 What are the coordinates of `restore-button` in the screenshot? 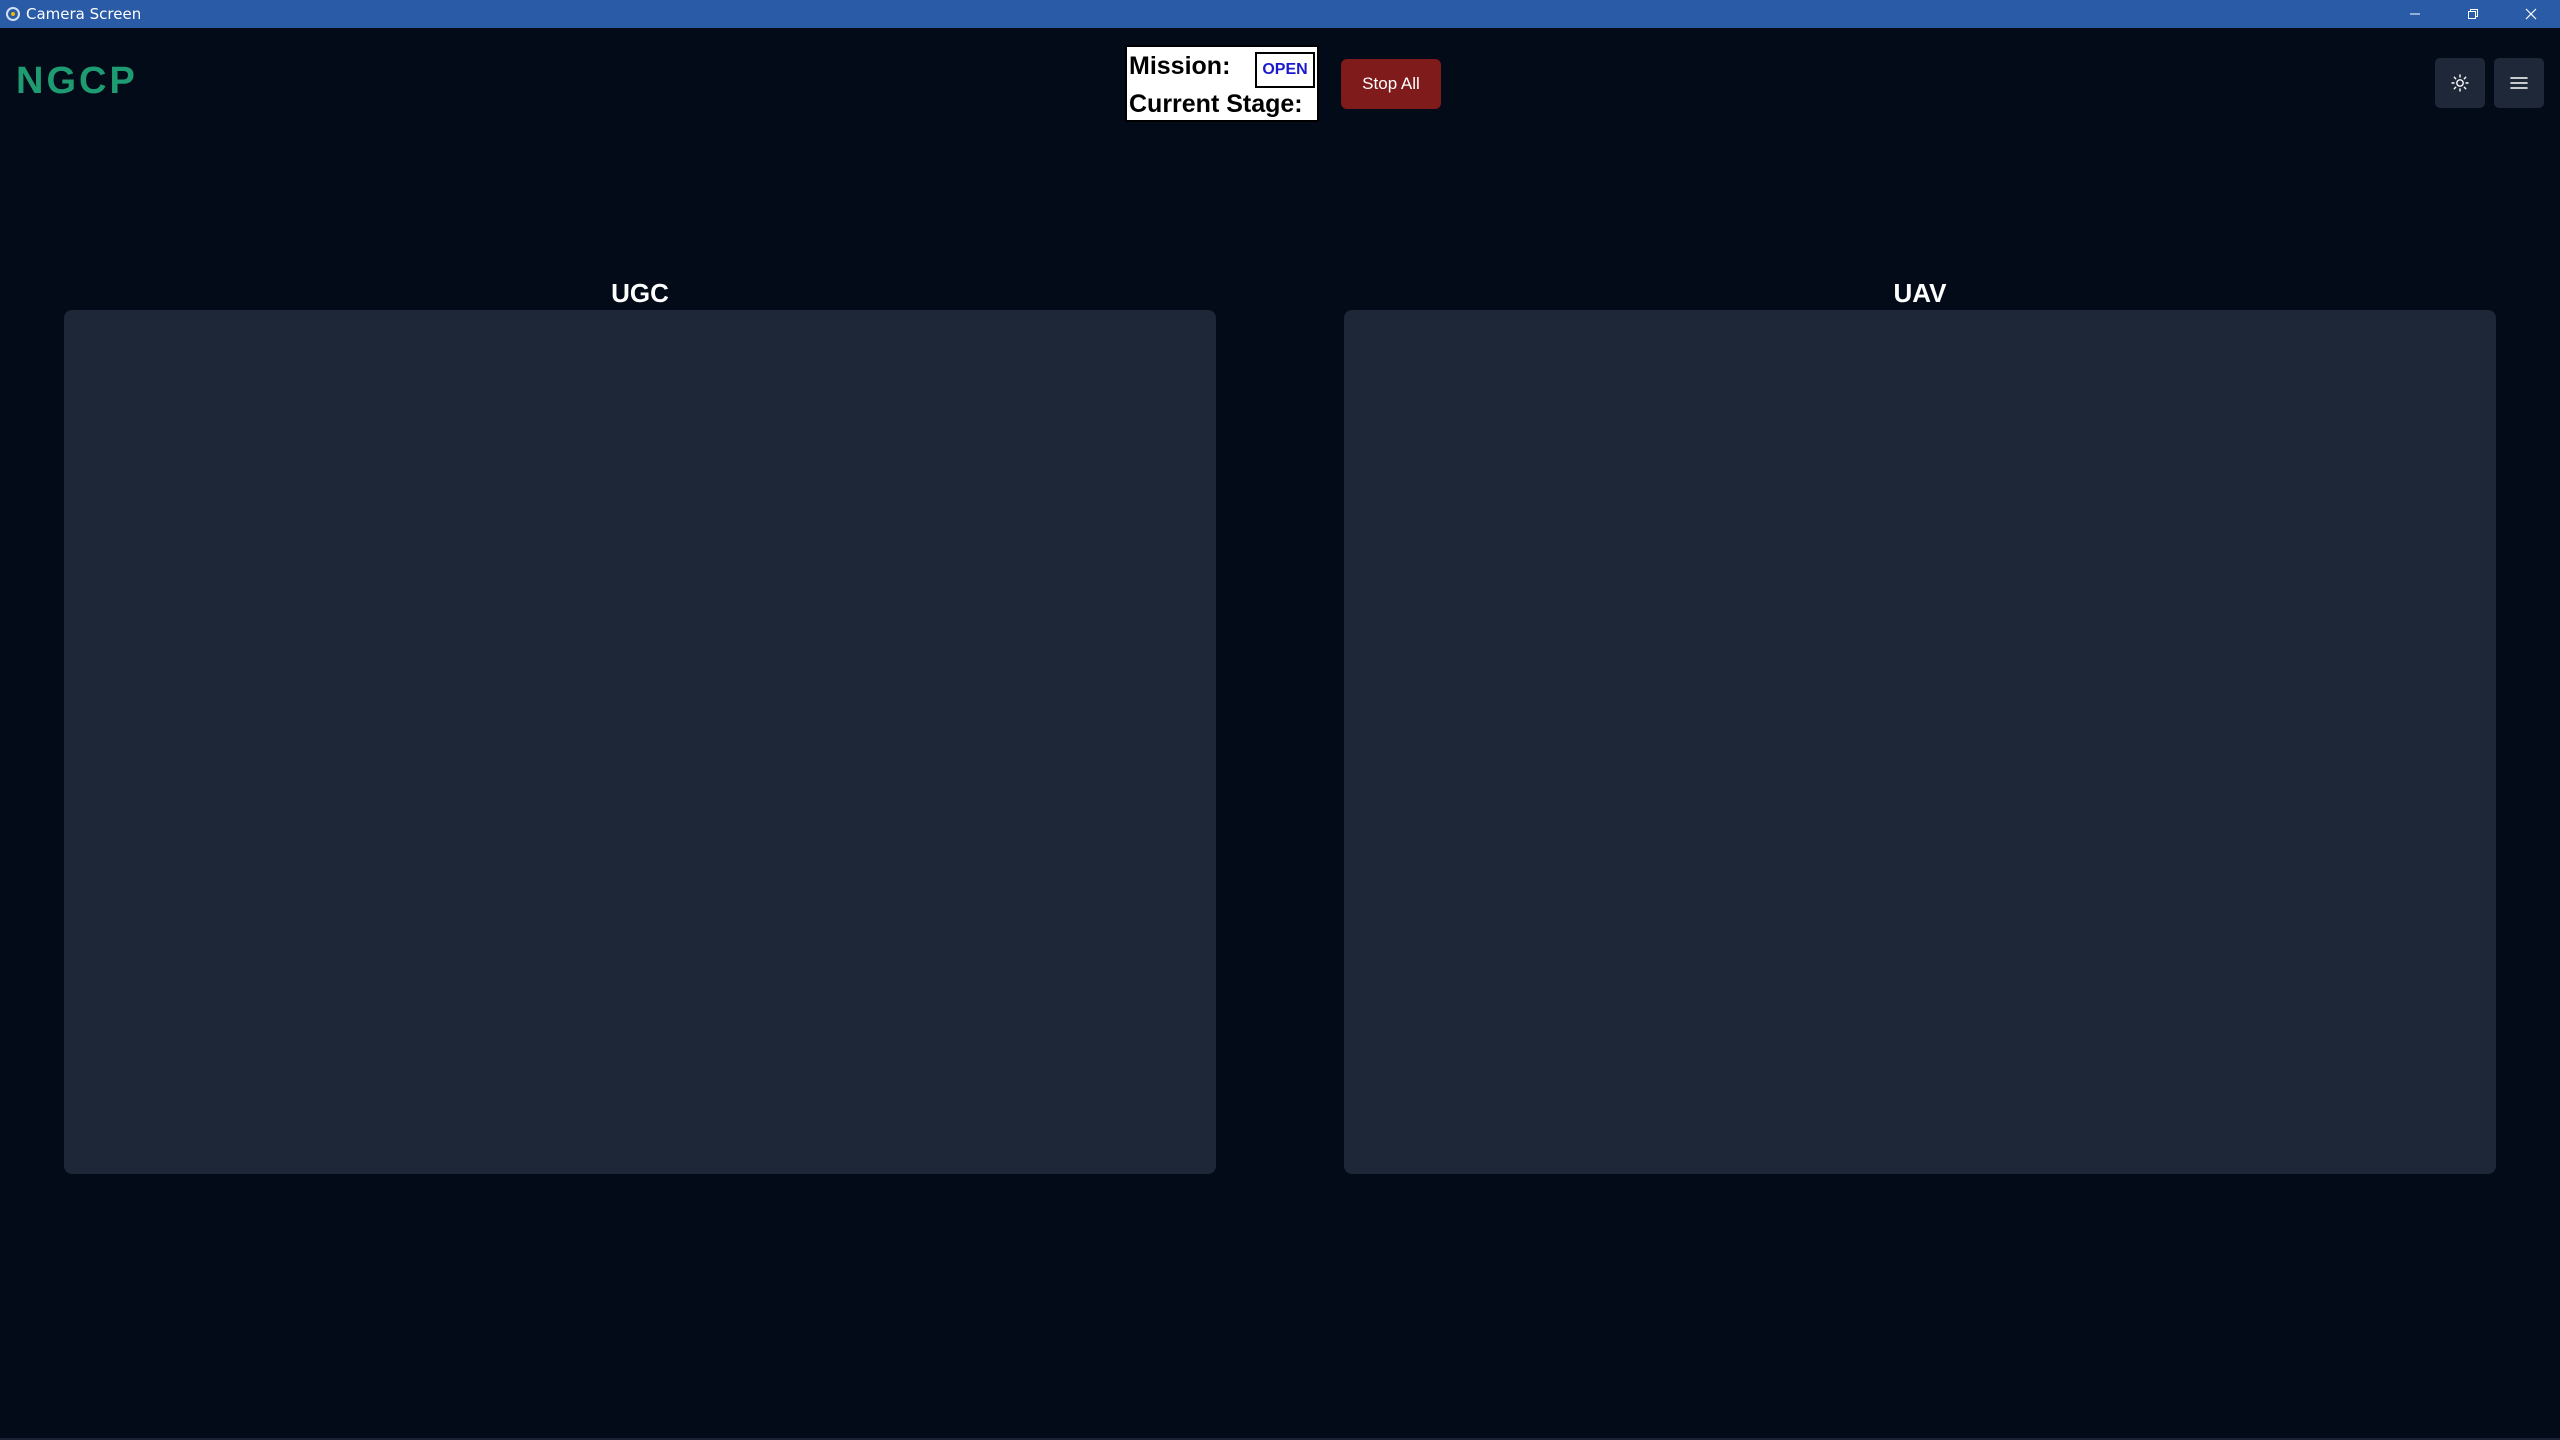 It's located at (2473, 14).